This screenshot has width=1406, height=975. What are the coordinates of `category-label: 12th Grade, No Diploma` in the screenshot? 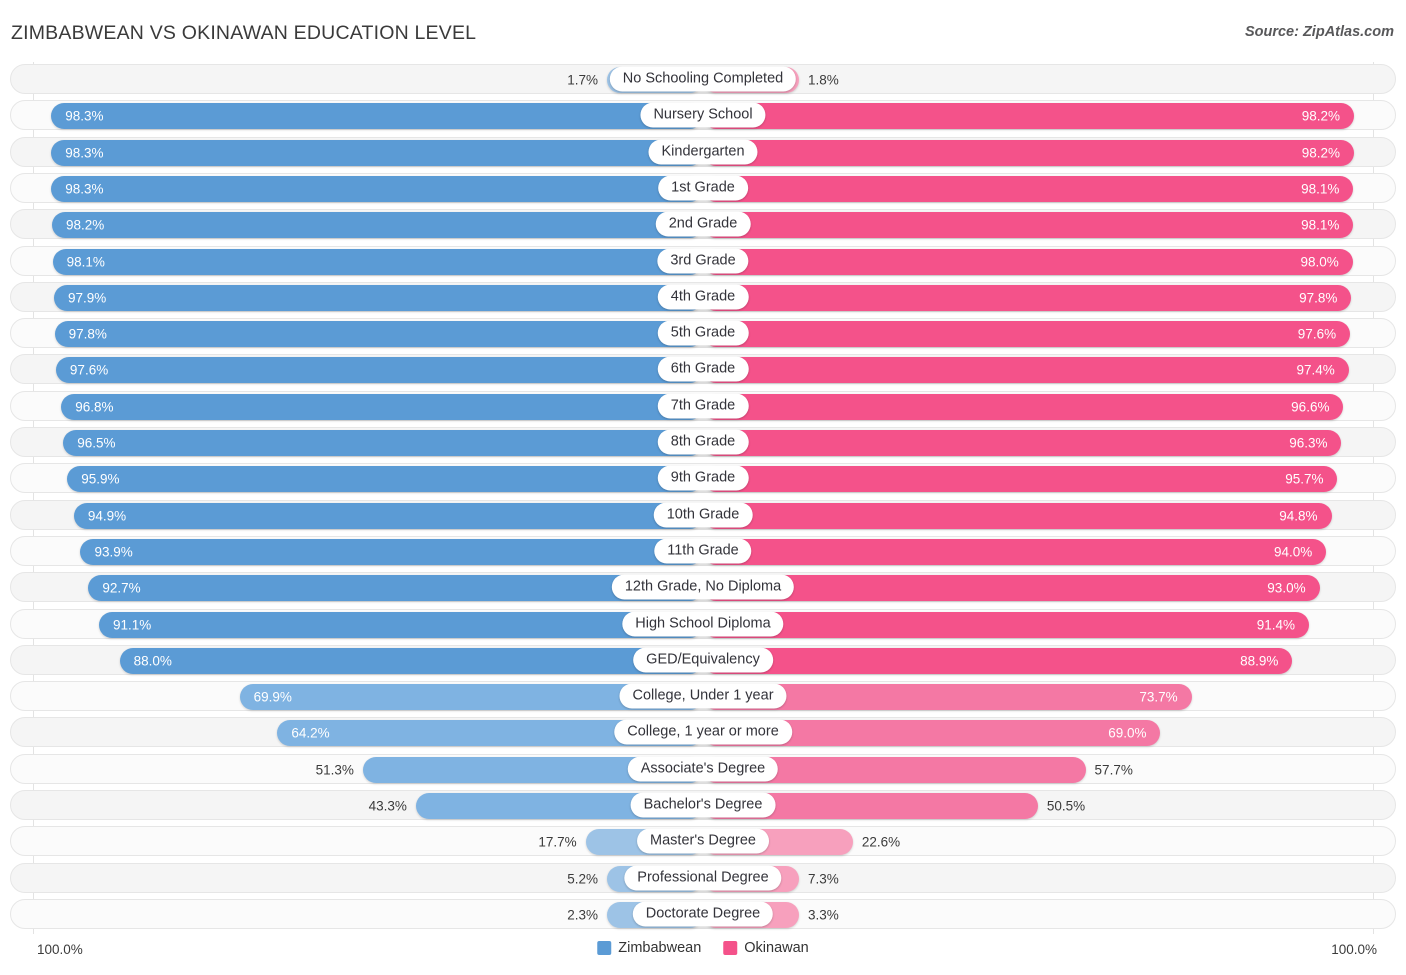 It's located at (703, 587).